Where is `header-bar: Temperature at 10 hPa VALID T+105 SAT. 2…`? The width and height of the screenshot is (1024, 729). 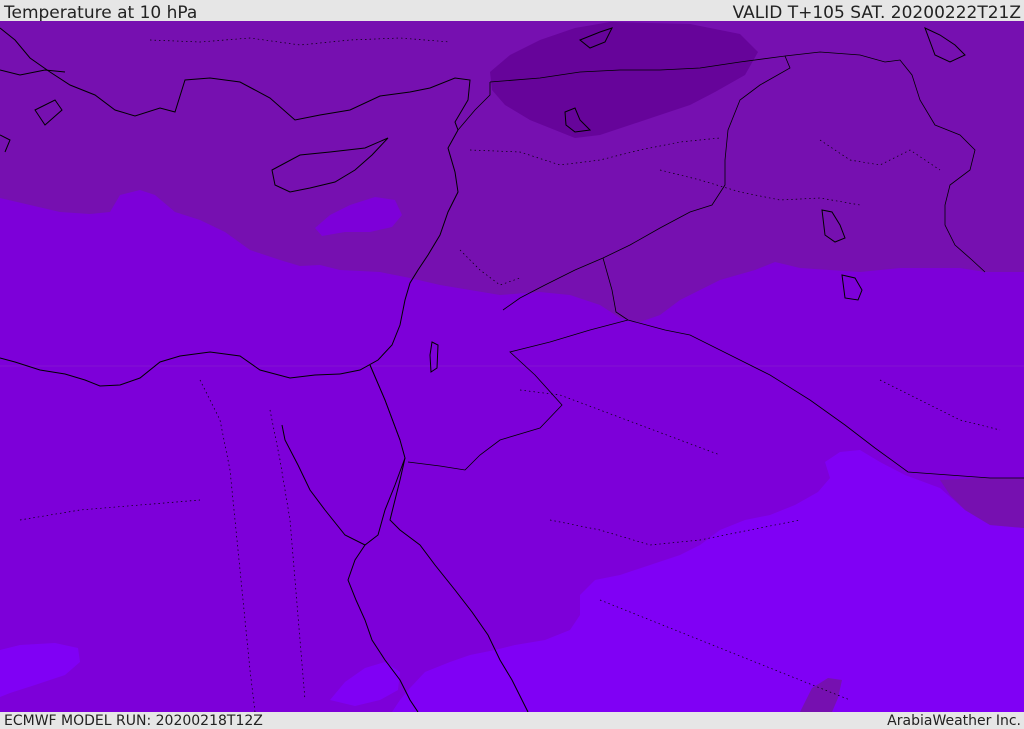 header-bar: Temperature at 10 hPa VALID T+105 SAT. 2… is located at coordinates (512, 11).